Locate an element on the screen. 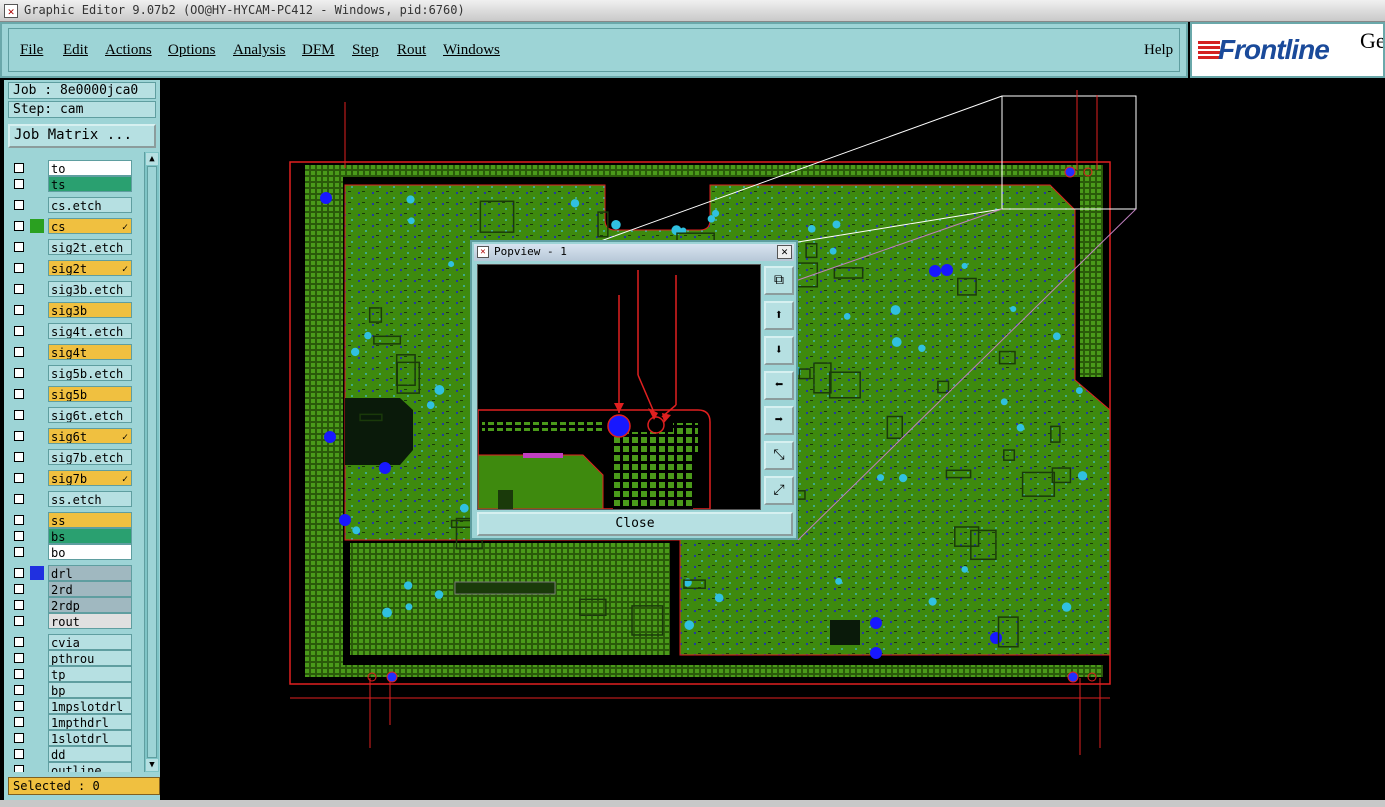  layer-row-sig2t: sig2t ✓ is located at coordinates (71, 268).